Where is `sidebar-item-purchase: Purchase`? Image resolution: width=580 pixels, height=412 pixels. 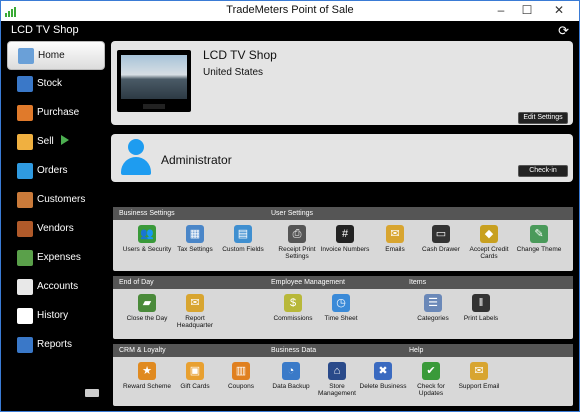
sidebar-item-purchase: Purchase is located at coordinates (56, 113).